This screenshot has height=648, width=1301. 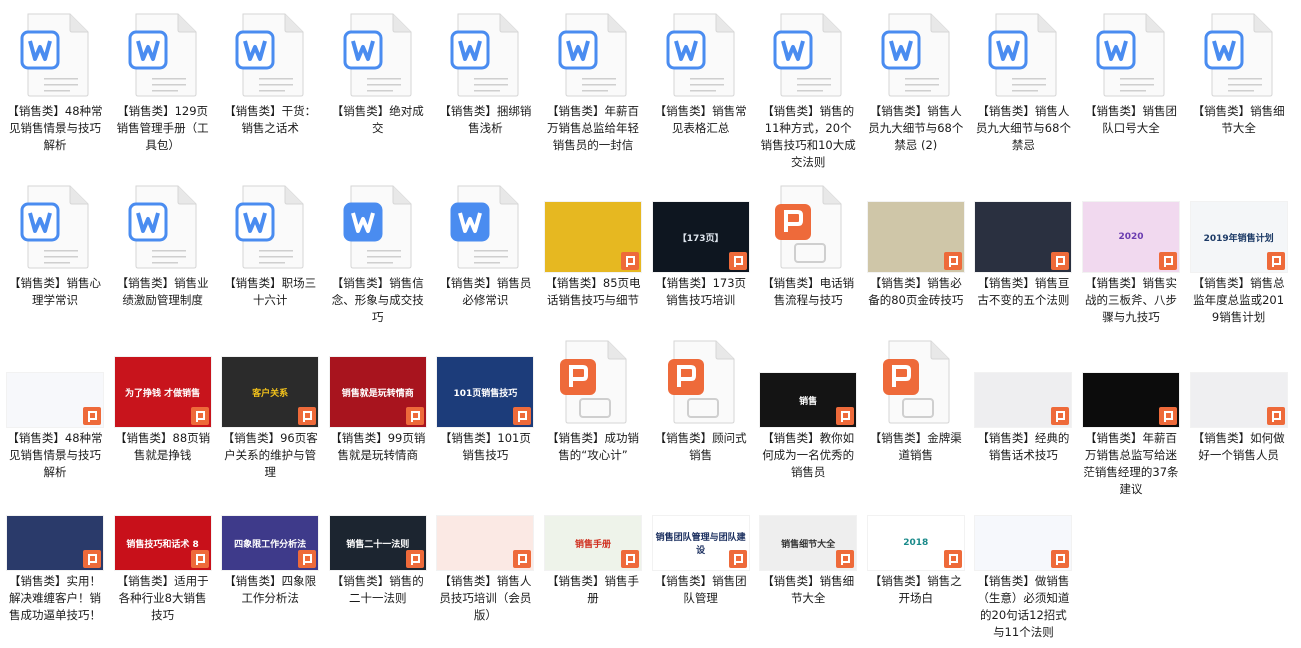 What do you see at coordinates (1131, 237) in the screenshot?
I see `thumbnail-text: 2020` at bounding box center [1131, 237].